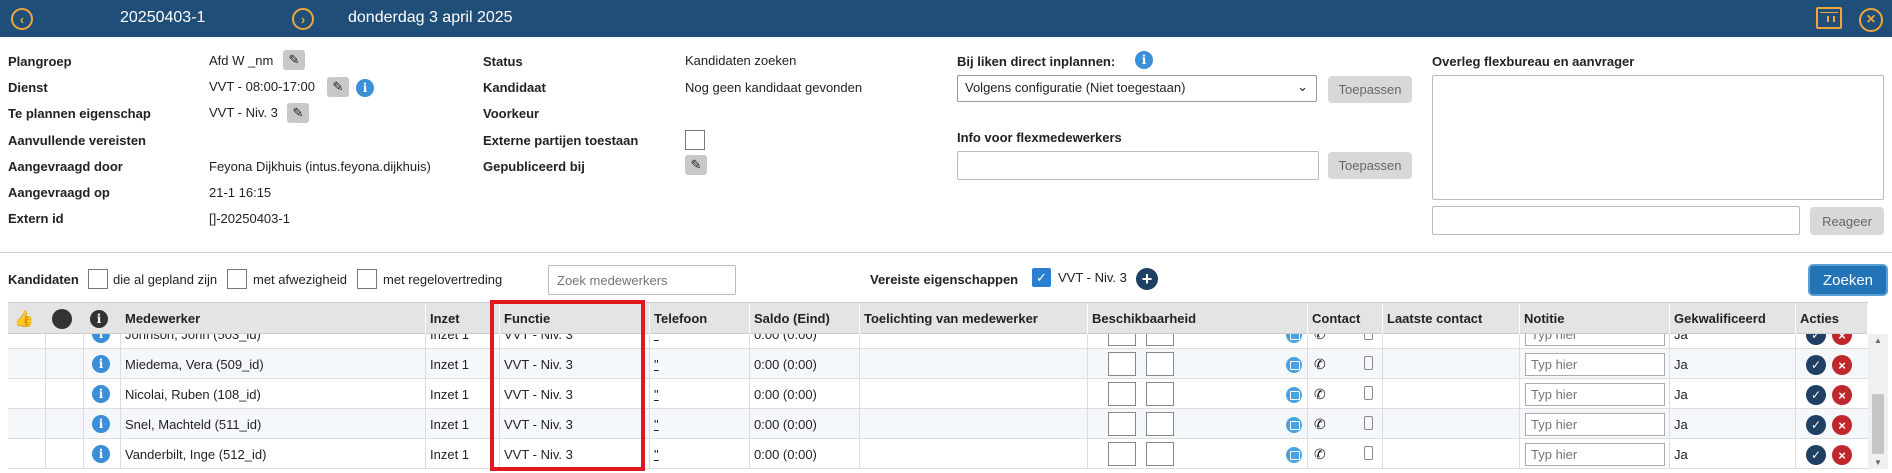 The image size is (1892, 473). I want to click on col-acties: Acties, so click(1832, 318).